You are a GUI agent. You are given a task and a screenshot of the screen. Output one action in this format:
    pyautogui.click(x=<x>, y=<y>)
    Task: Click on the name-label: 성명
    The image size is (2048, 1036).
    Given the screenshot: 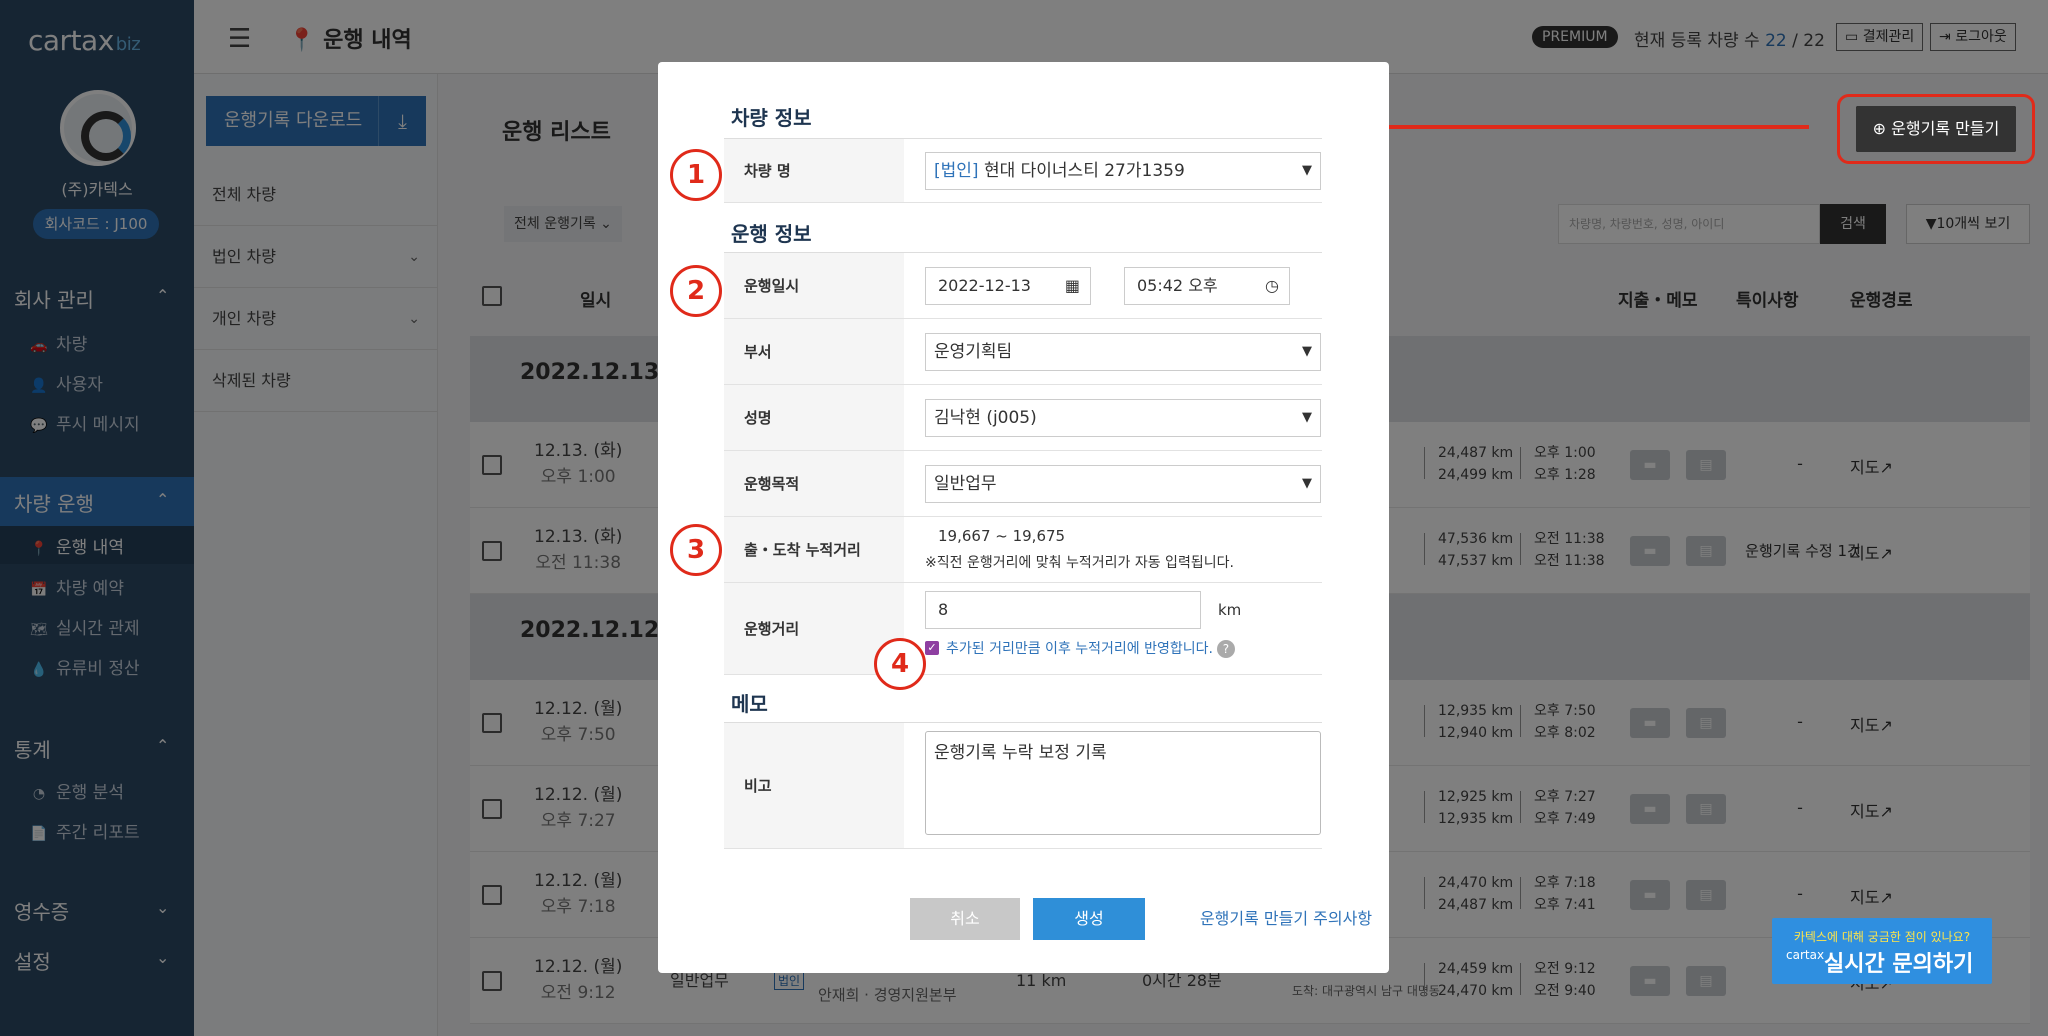 What is the action you would take?
    pyautogui.click(x=814, y=417)
    